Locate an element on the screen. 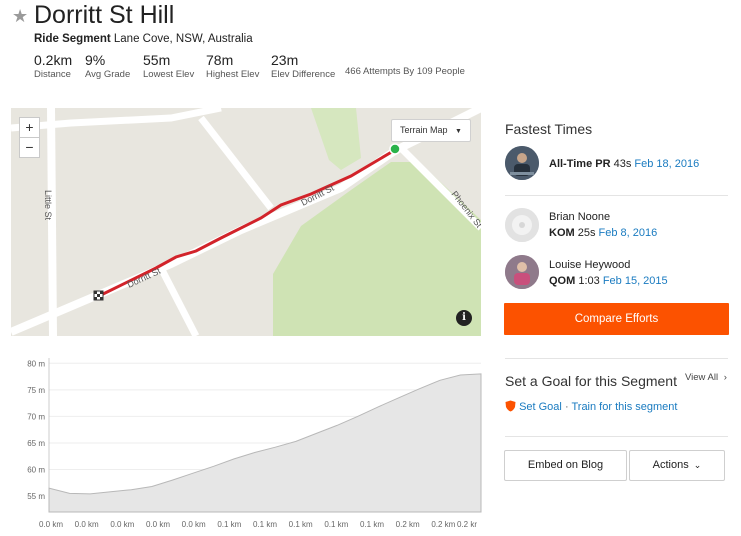 The height and width of the screenshot is (536, 741). road-branch is located at coordinates (178, 301).